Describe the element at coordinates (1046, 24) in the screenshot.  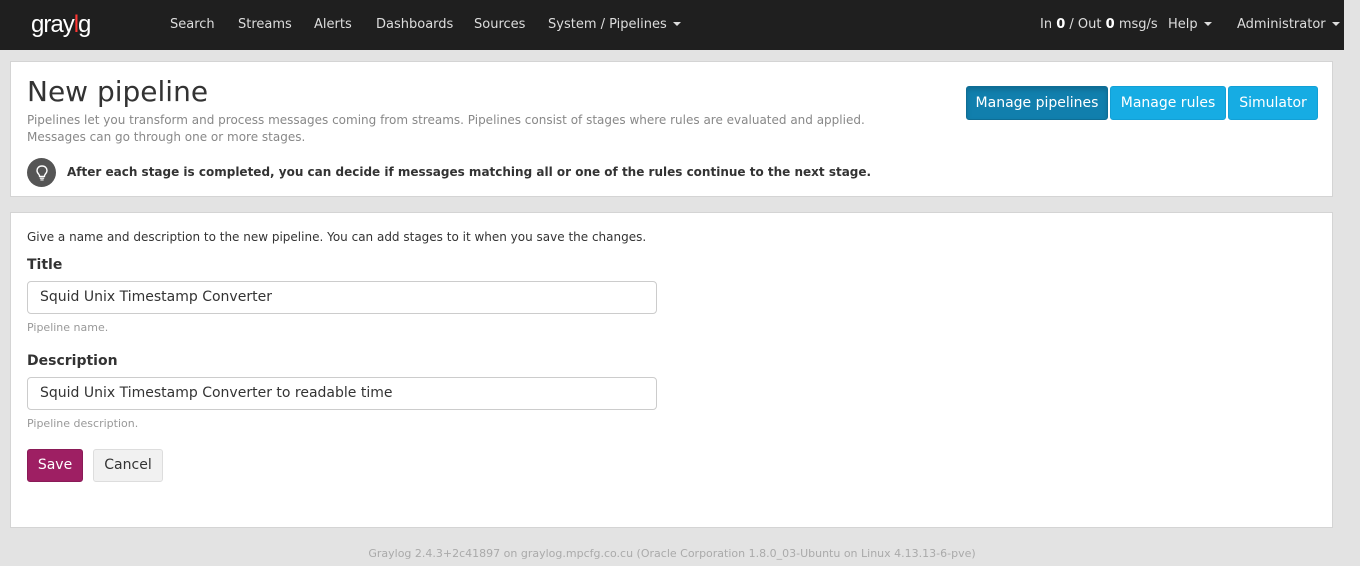
I see `throughput-in-label: In` at that location.